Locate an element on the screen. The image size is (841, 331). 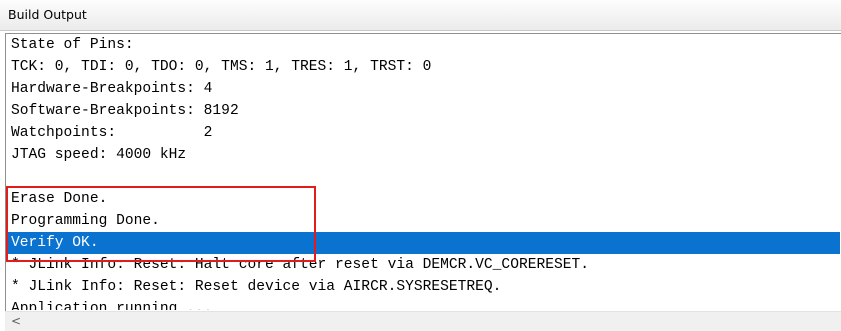
panel-title-bar: Build Output is located at coordinates (420, 15).